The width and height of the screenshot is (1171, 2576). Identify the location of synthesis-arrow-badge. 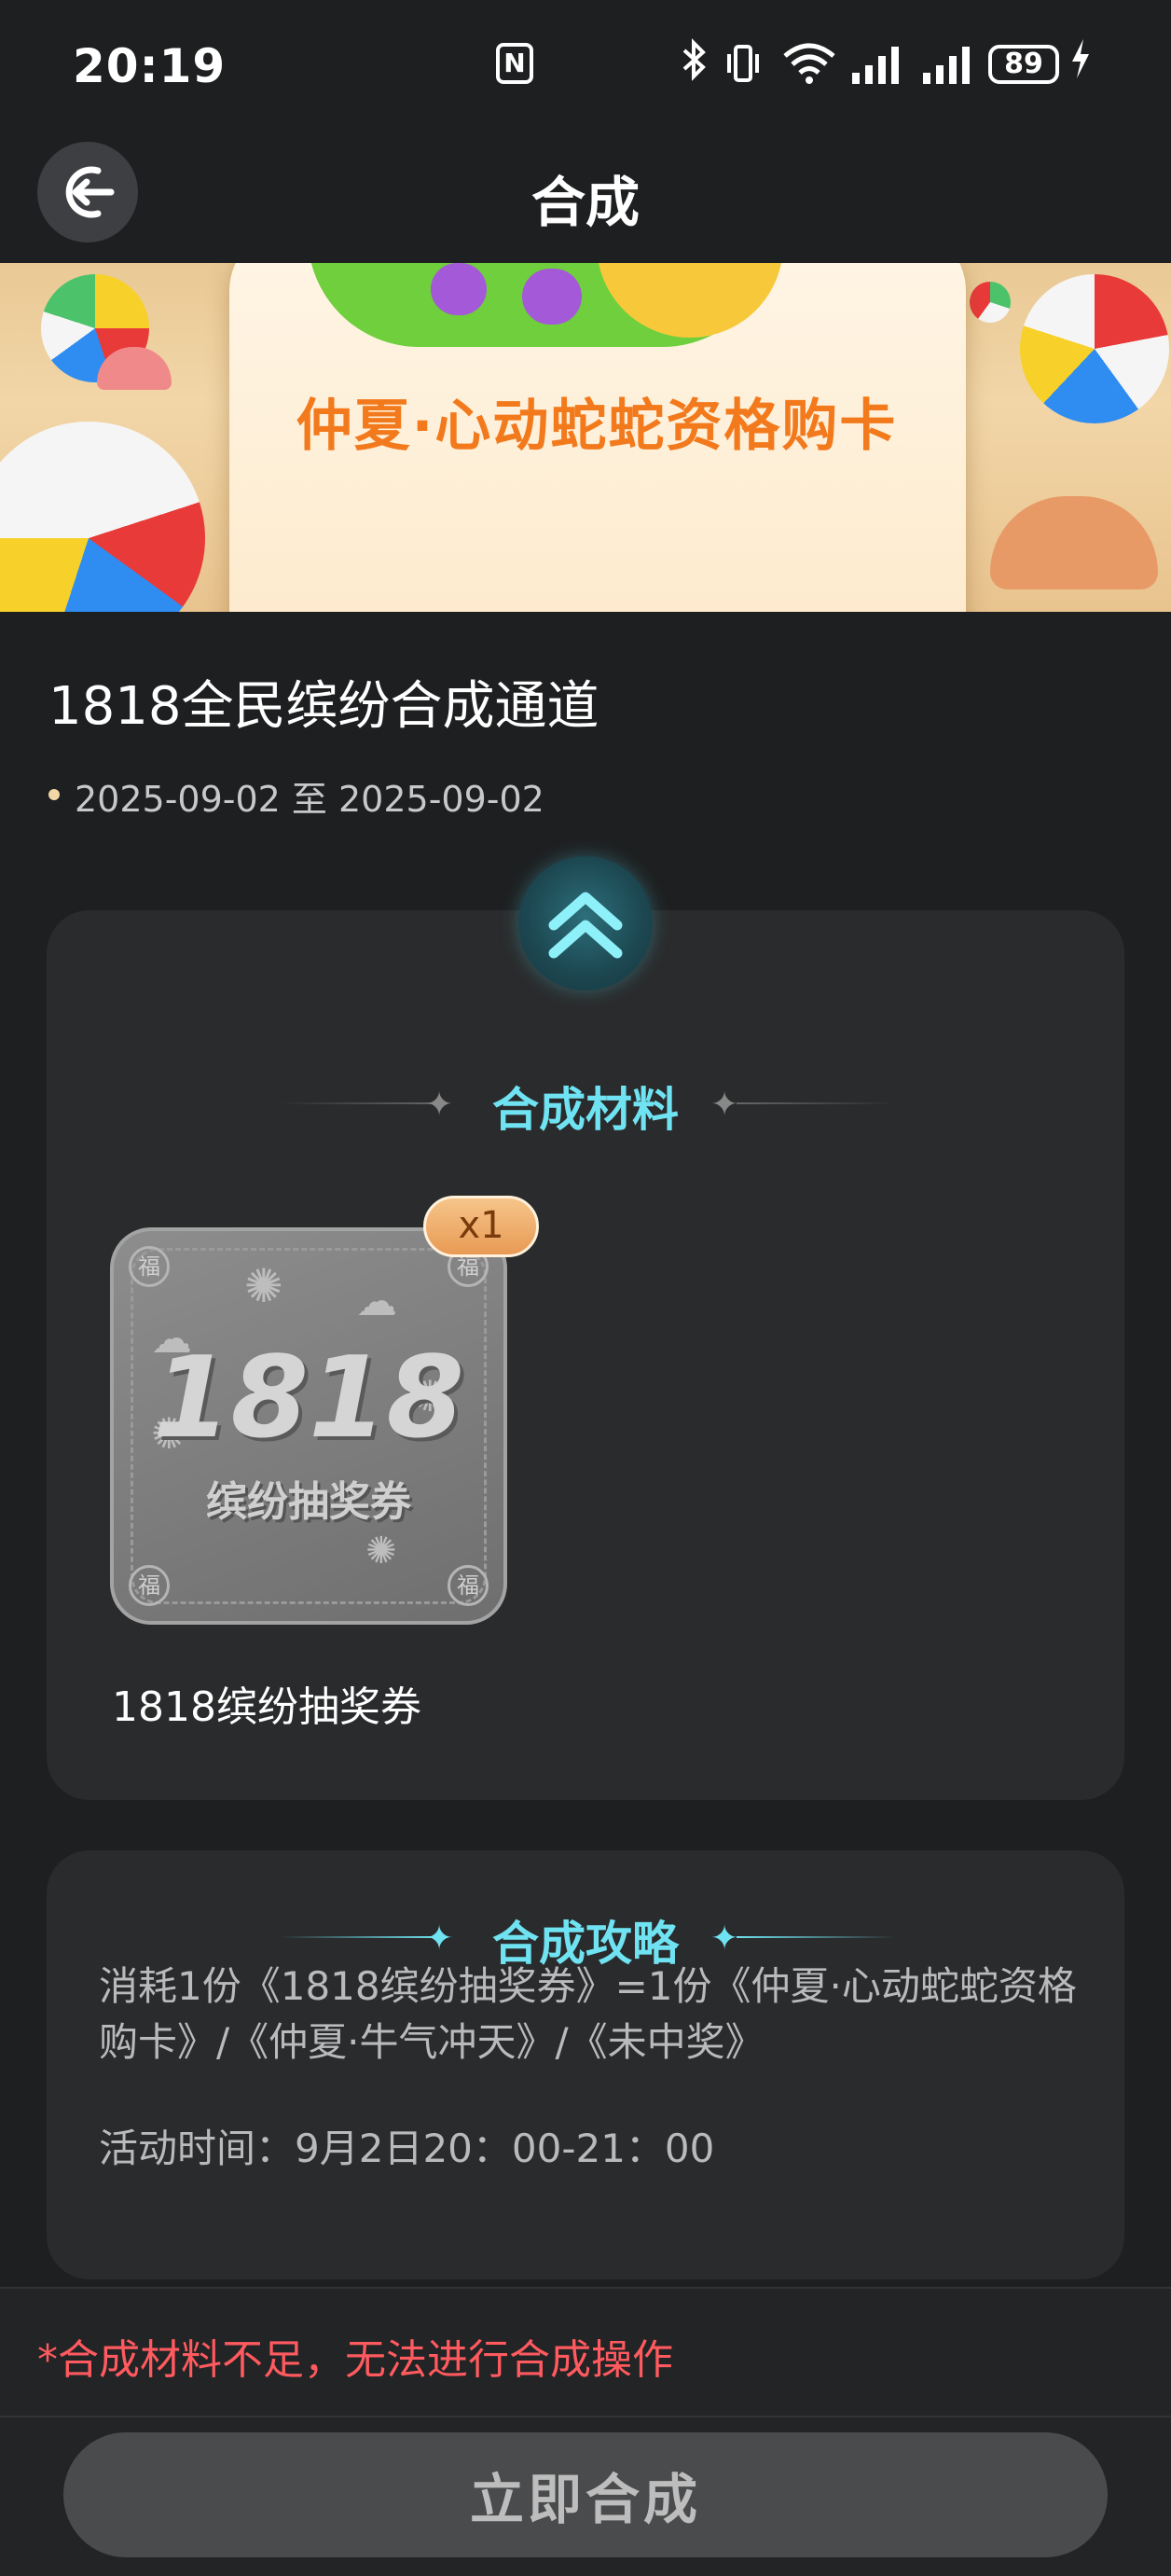
(585, 923).